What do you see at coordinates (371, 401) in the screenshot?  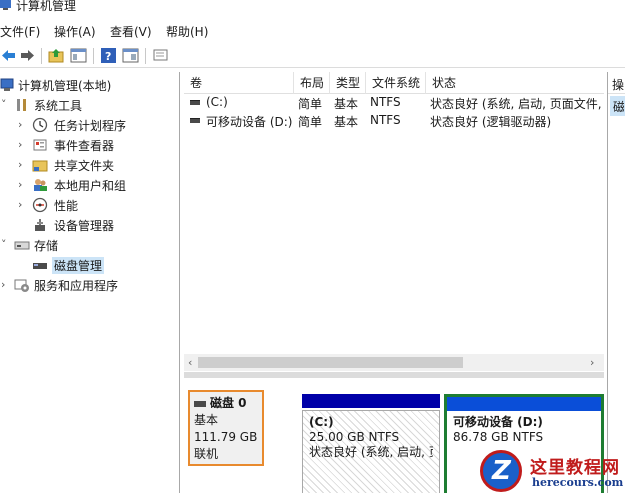 I see `primary-partition-bar` at bounding box center [371, 401].